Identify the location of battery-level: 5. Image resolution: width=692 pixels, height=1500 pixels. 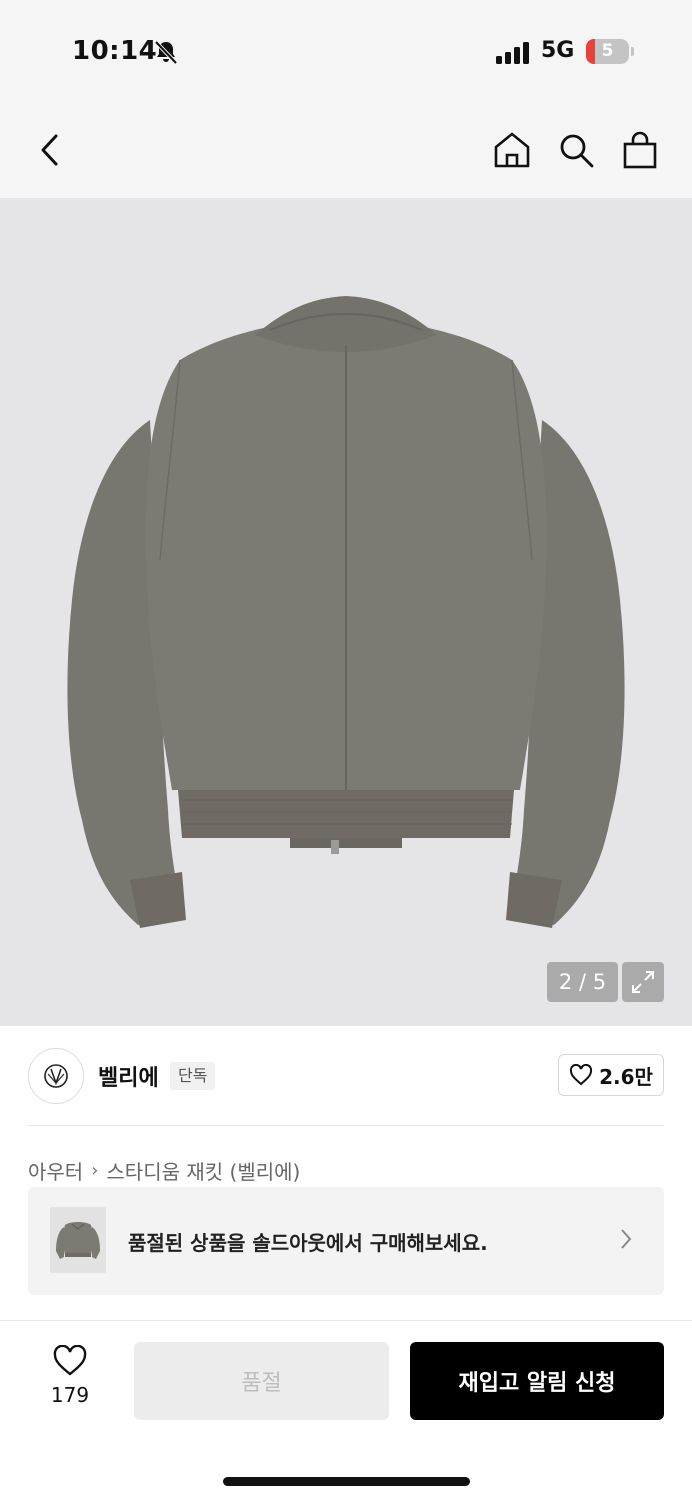
(607, 51).